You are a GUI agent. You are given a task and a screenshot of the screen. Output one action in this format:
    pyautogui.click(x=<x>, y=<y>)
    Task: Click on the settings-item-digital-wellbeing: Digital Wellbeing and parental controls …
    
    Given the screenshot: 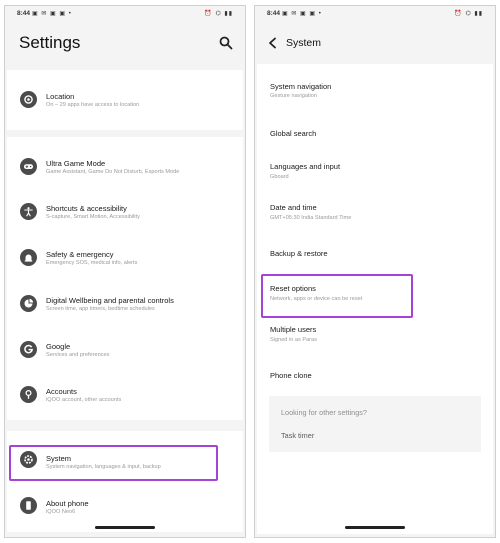 What is the action you would take?
    pyautogui.click(x=125, y=305)
    